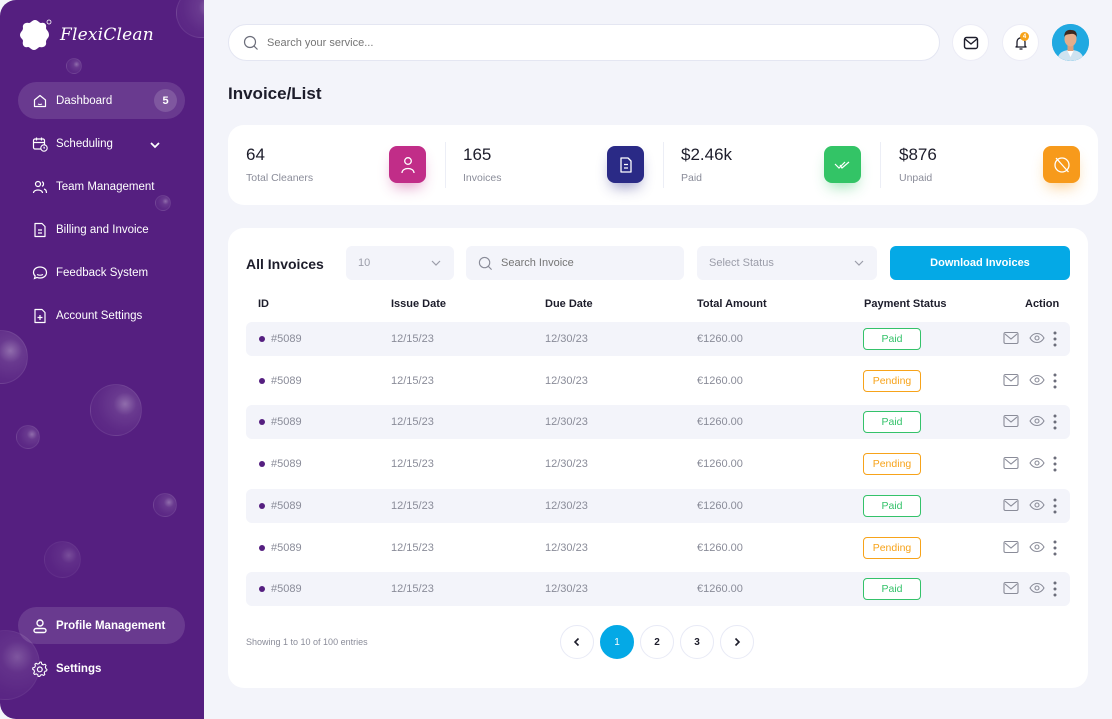  Describe the element at coordinates (563, 165) in the screenshot. I see `stat-invoices: 165 Invoices` at that location.